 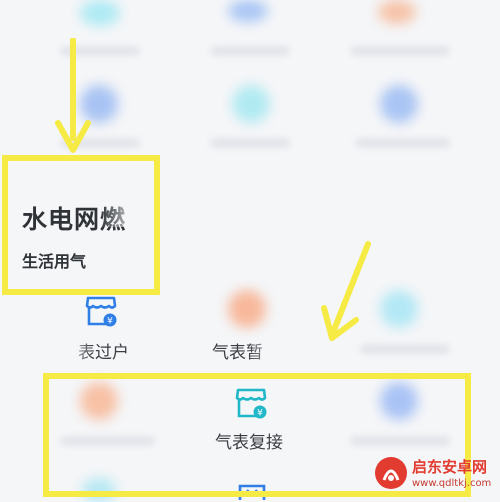 I want to click on watermark: 启东安卓网 www.qdltkj.com, so click(x=433, y=475).